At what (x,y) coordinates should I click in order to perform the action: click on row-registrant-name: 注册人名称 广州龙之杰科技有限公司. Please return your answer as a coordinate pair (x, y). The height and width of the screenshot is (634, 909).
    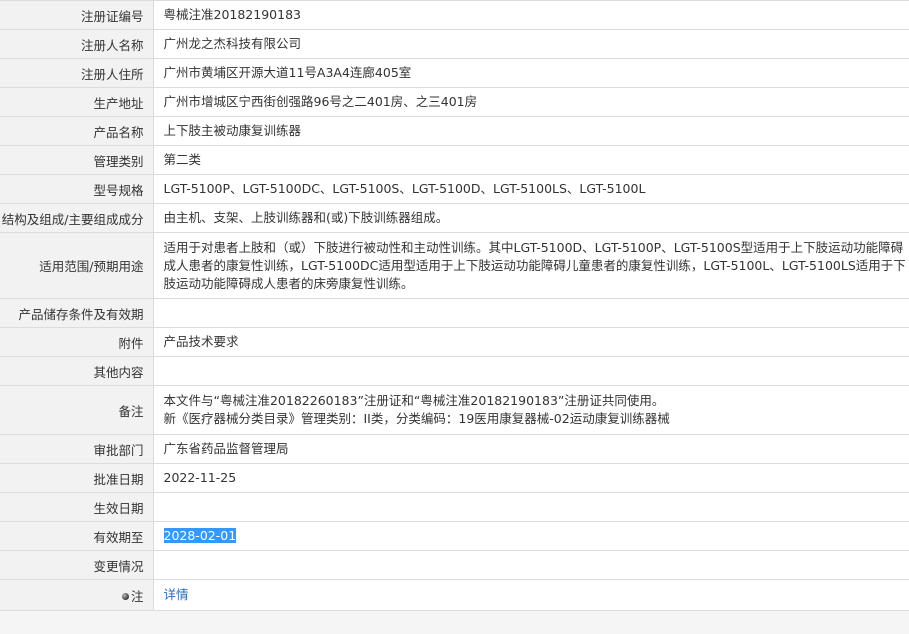
    Looking at the image, I should click on (454, 44).